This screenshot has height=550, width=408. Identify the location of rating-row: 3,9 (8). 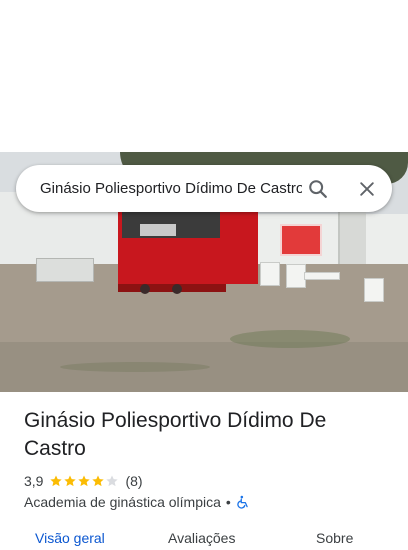
(83, 481).